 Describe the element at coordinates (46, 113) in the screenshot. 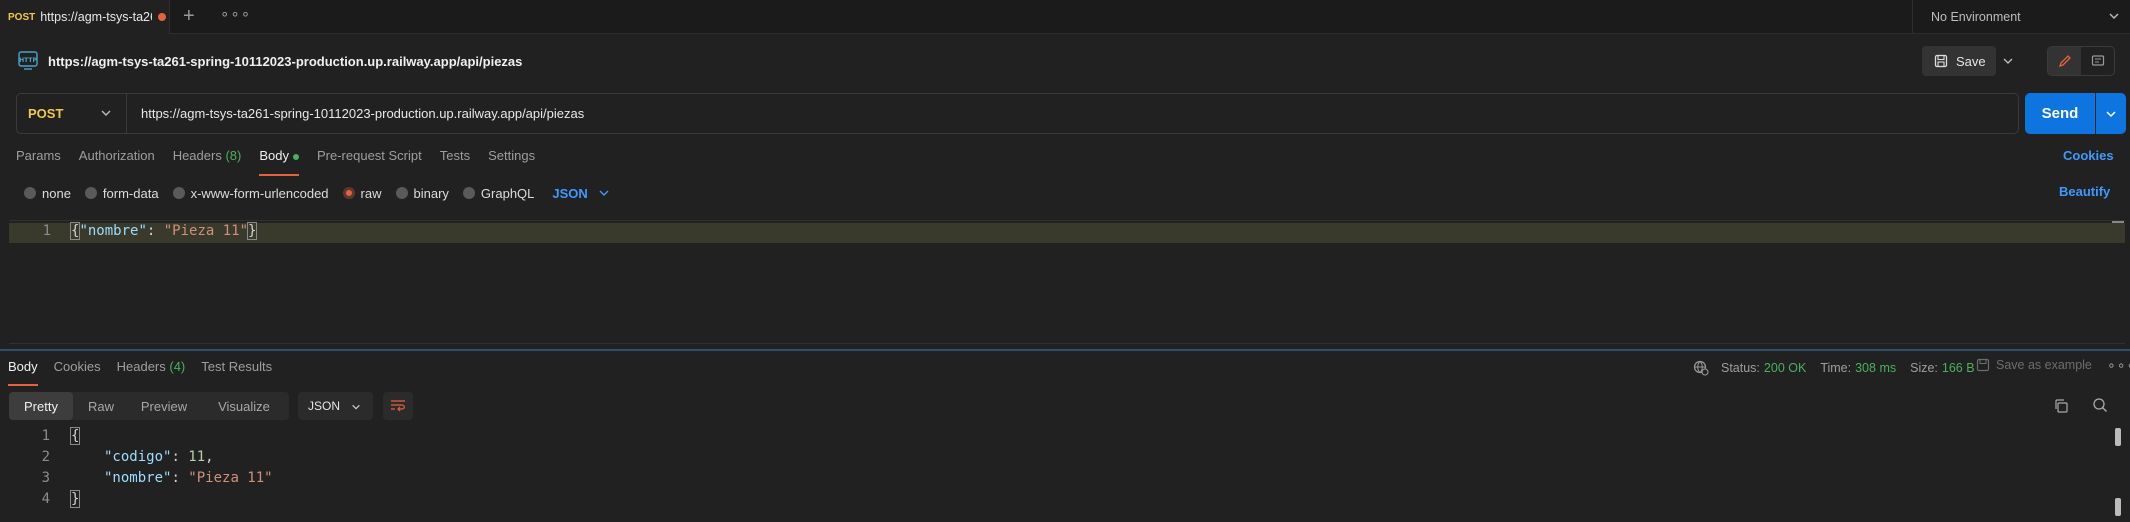

I see `method-label: POST` at that location.